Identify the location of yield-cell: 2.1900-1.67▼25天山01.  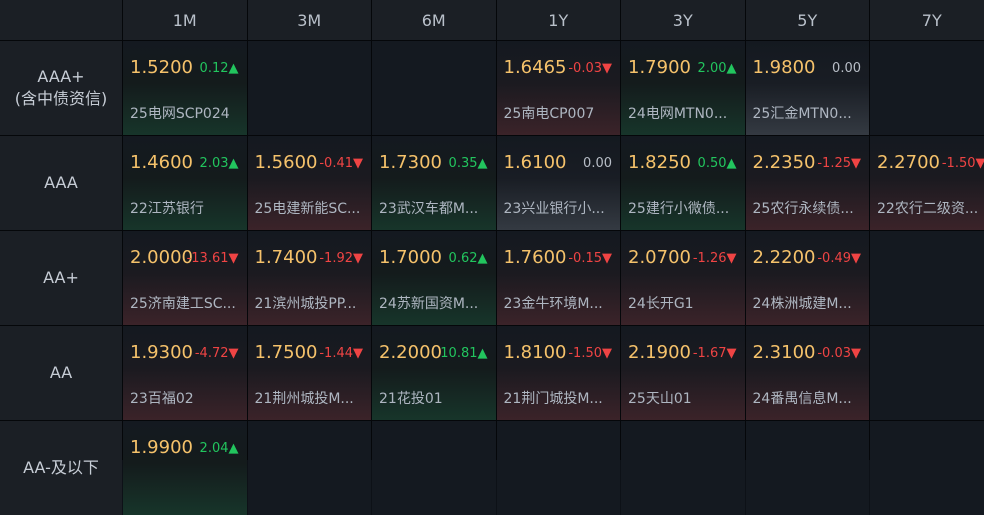
(683, 373).